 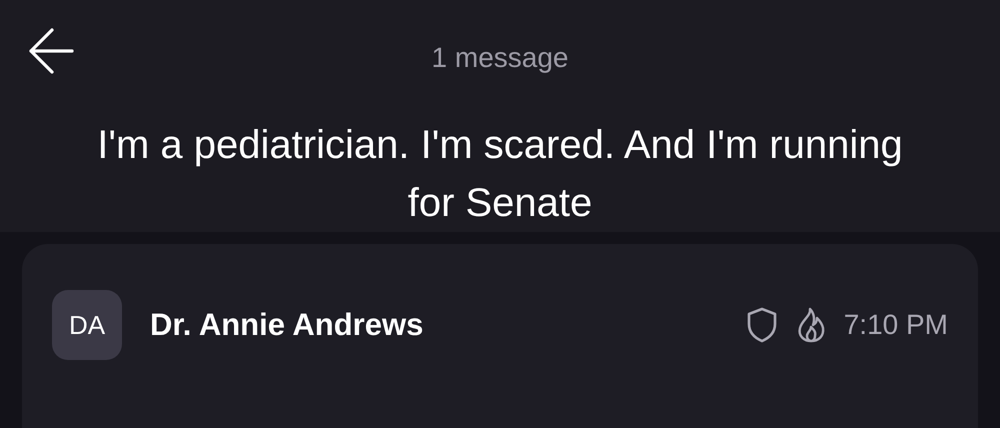 What do you see at coordinates (287, 325) in the screenshot?
I see `sender-name: Dr. Annie Andrews` at bounding box center [287, 325].